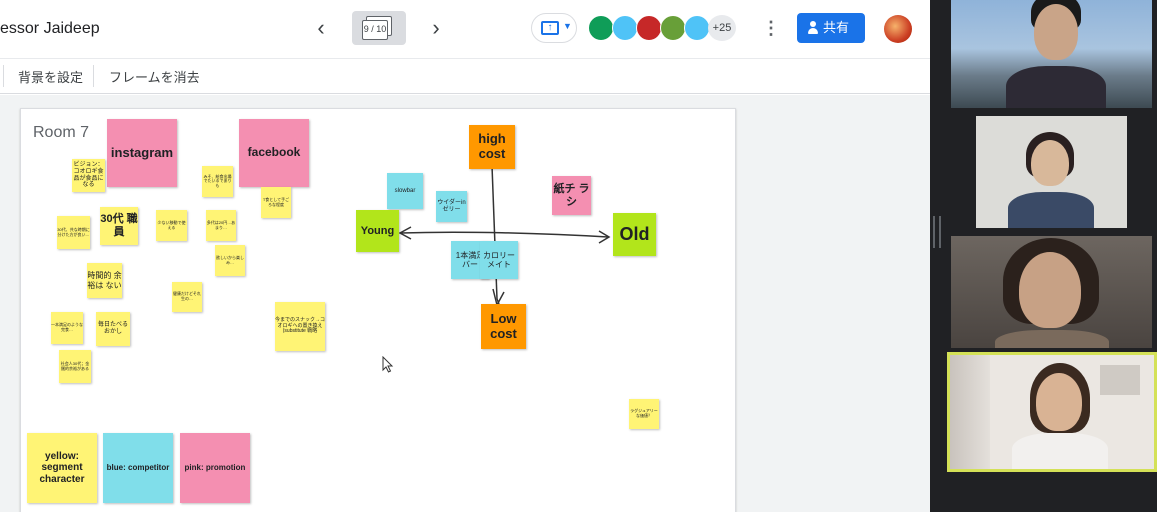 The image size is (1157, 512). I want to click on sticky-note-low-cost: Low cost, so click(503, 326).